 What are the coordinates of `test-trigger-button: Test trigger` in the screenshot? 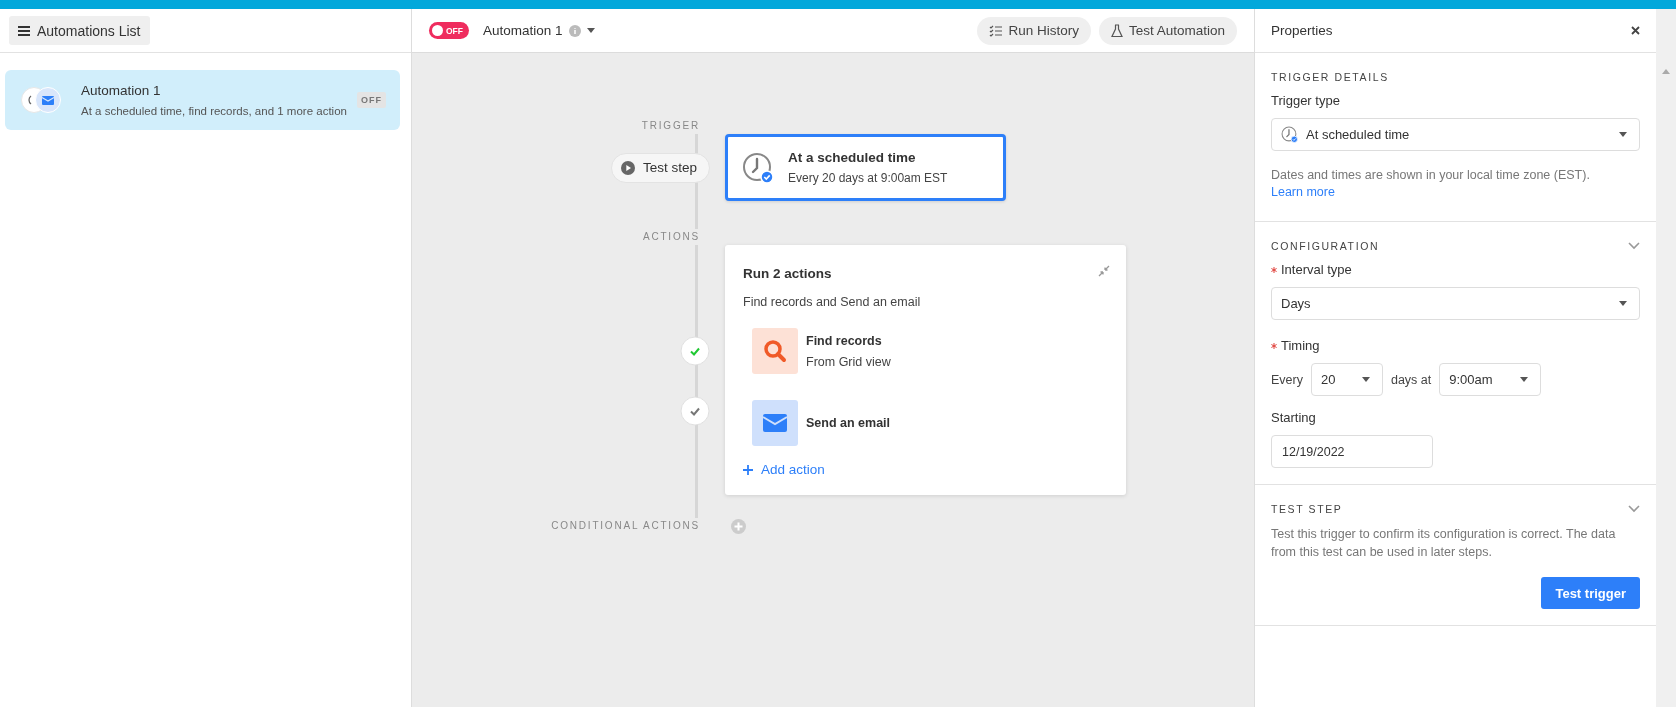 It's located at (1590, 593).